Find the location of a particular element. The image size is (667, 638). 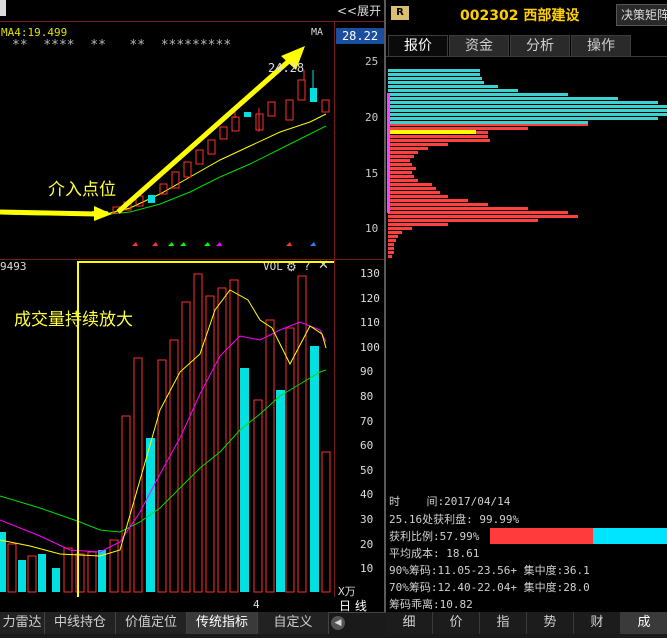

price-tick: 15 is located at coordinates (372, 173).